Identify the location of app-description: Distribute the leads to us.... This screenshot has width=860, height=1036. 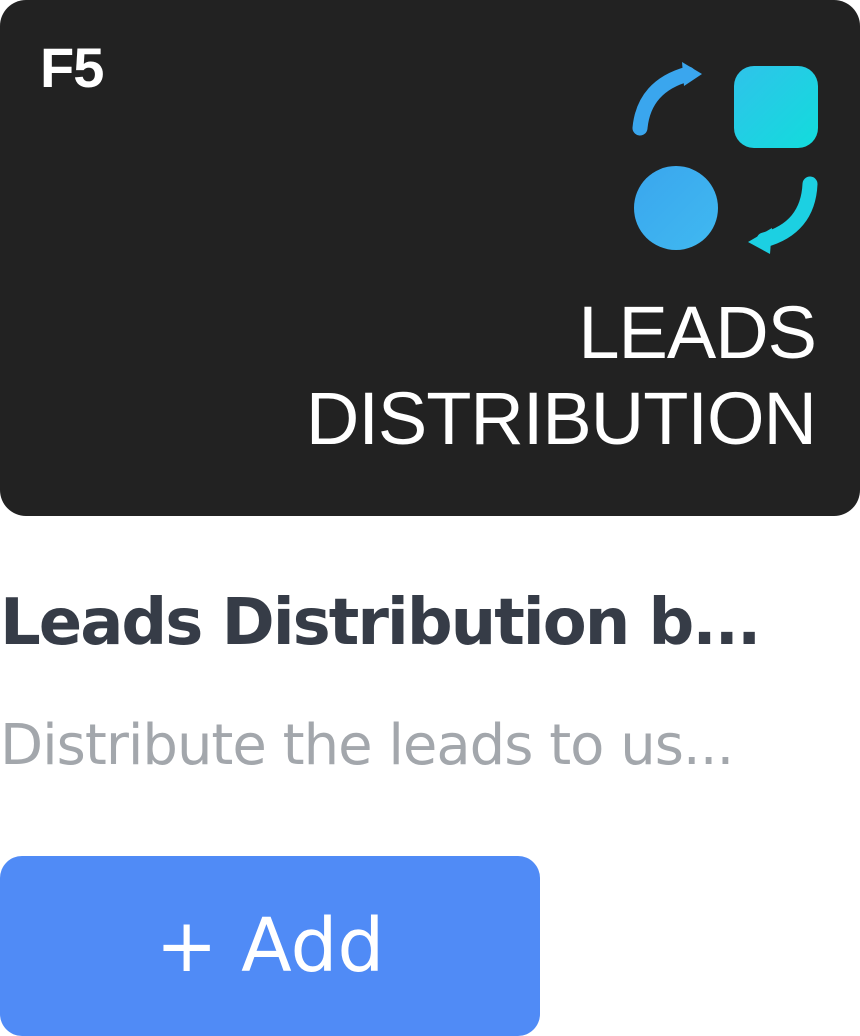
(367, 745).